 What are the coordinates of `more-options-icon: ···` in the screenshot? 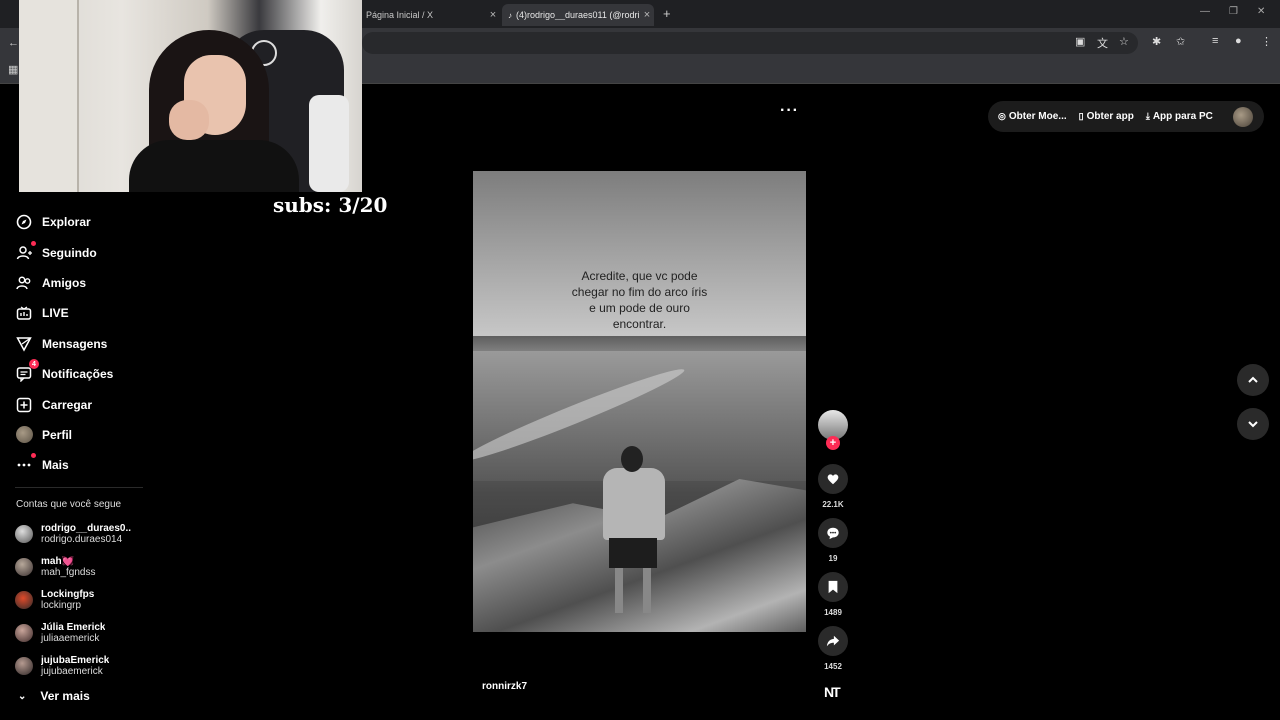 It's located at (789, 111).